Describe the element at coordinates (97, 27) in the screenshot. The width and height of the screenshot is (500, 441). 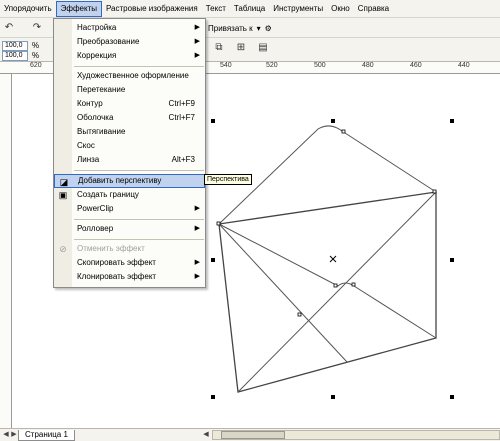
I see `menu-item-label: Настройка` at that location.